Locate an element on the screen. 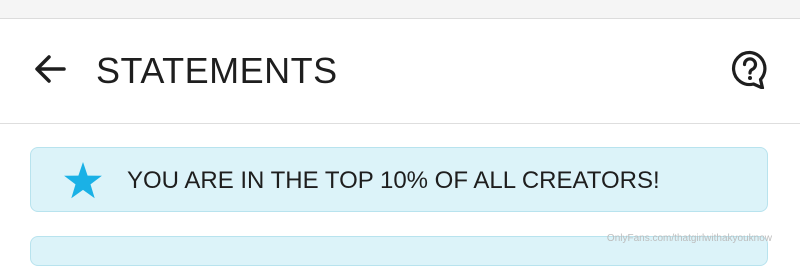 Image resolution: width=800 pixels, height=266 pixels. banner-text: YOU ARE IN THE TOP 10% OF ALL CREATORS! is located at coordinates (393, 180).